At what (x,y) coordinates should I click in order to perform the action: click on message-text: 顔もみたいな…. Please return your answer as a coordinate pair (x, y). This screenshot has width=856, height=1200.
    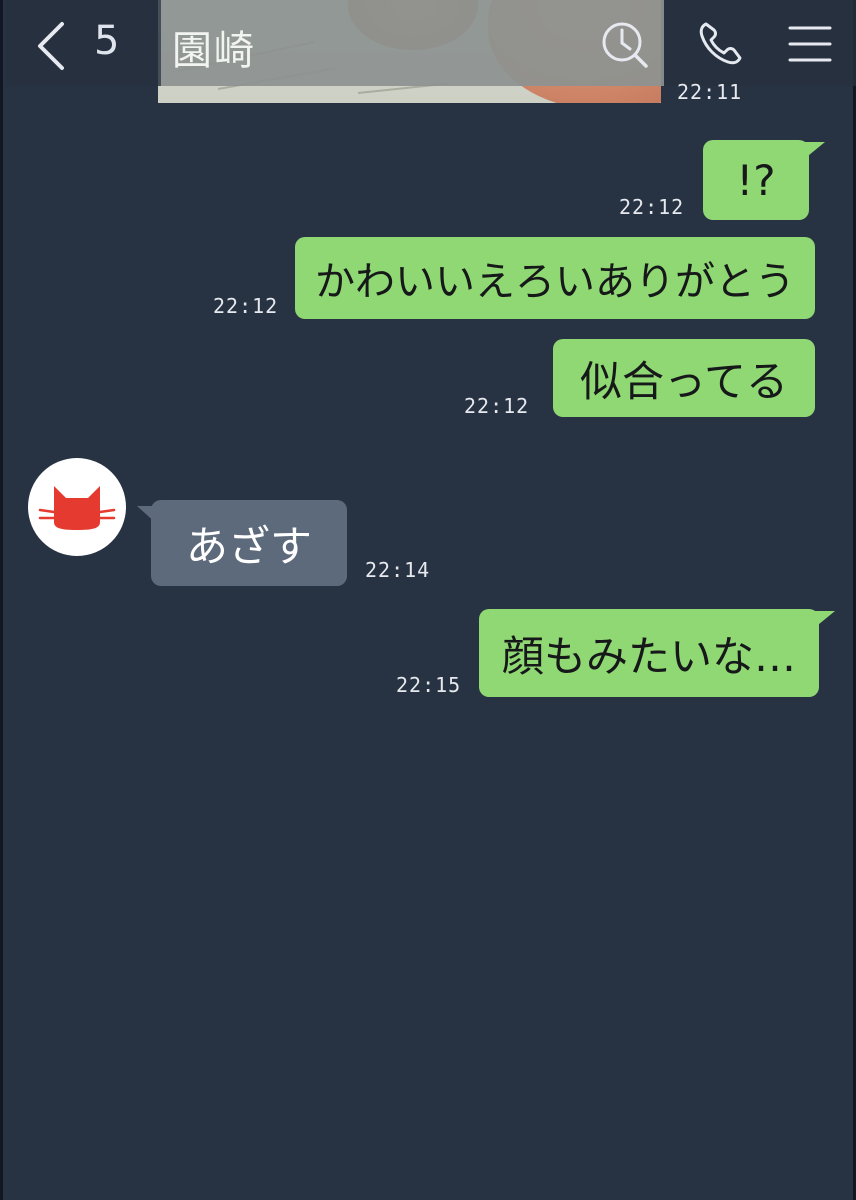
    Looking at the image, I should click on (648, 656).